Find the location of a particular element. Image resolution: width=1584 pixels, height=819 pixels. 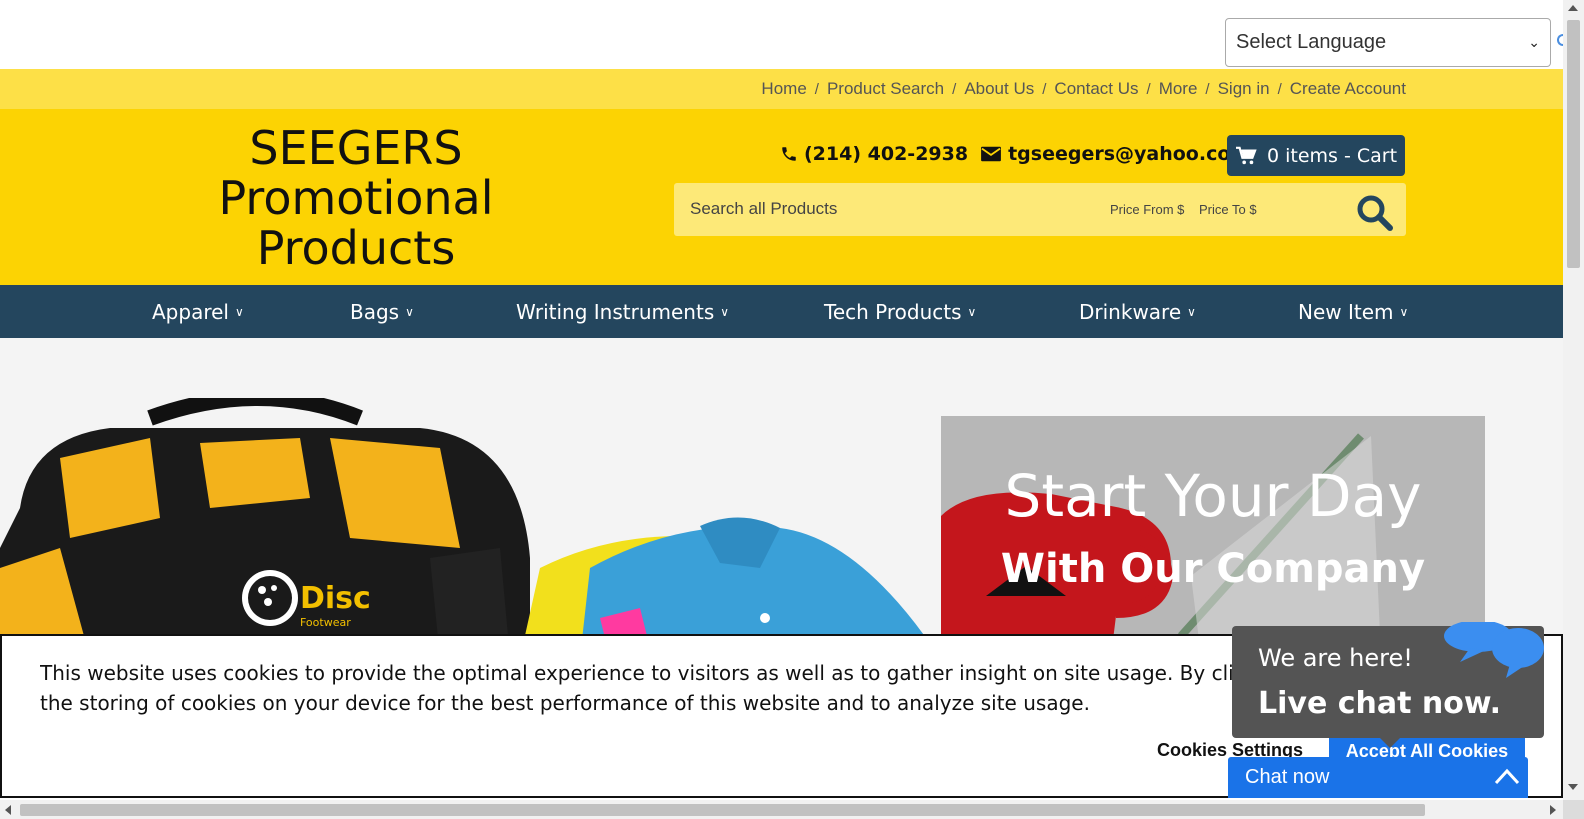

nav-bags: Bags ∨ is located at coordinates (382, 311).